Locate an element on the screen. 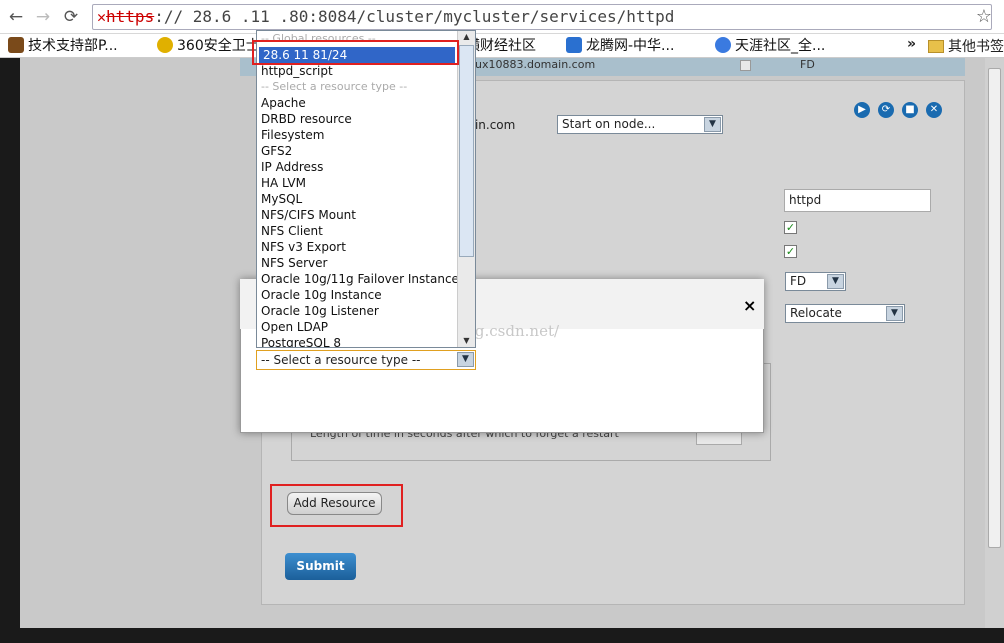  submit-button: Submit is located at coordinates (320, 566).